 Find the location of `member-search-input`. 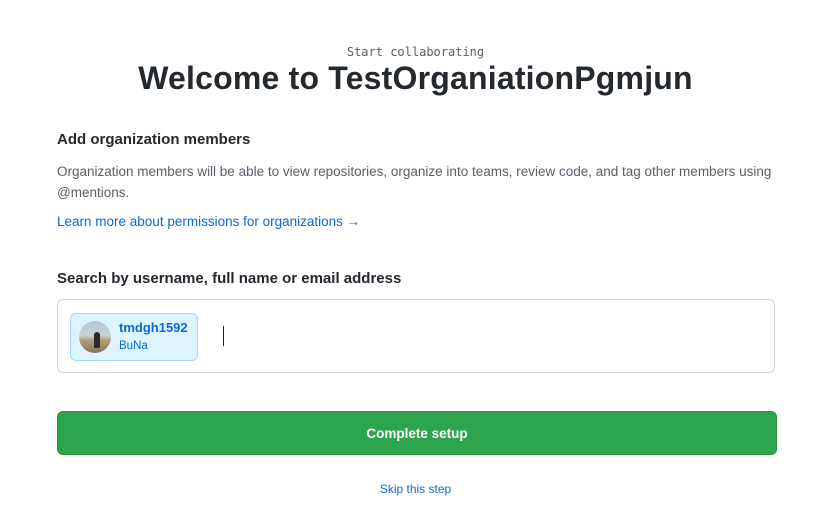

member-search-input is located at coordinates (492, 336).